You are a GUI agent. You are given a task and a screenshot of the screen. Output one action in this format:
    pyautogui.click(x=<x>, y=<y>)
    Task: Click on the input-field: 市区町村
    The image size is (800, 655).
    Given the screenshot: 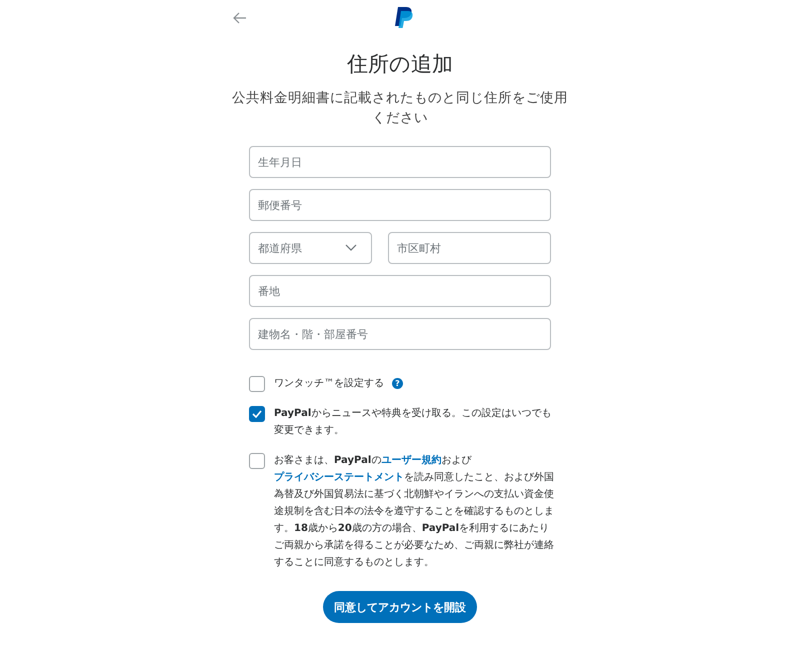 What is the action you would take?
    pyautogui.click(x=469, y=248)
    